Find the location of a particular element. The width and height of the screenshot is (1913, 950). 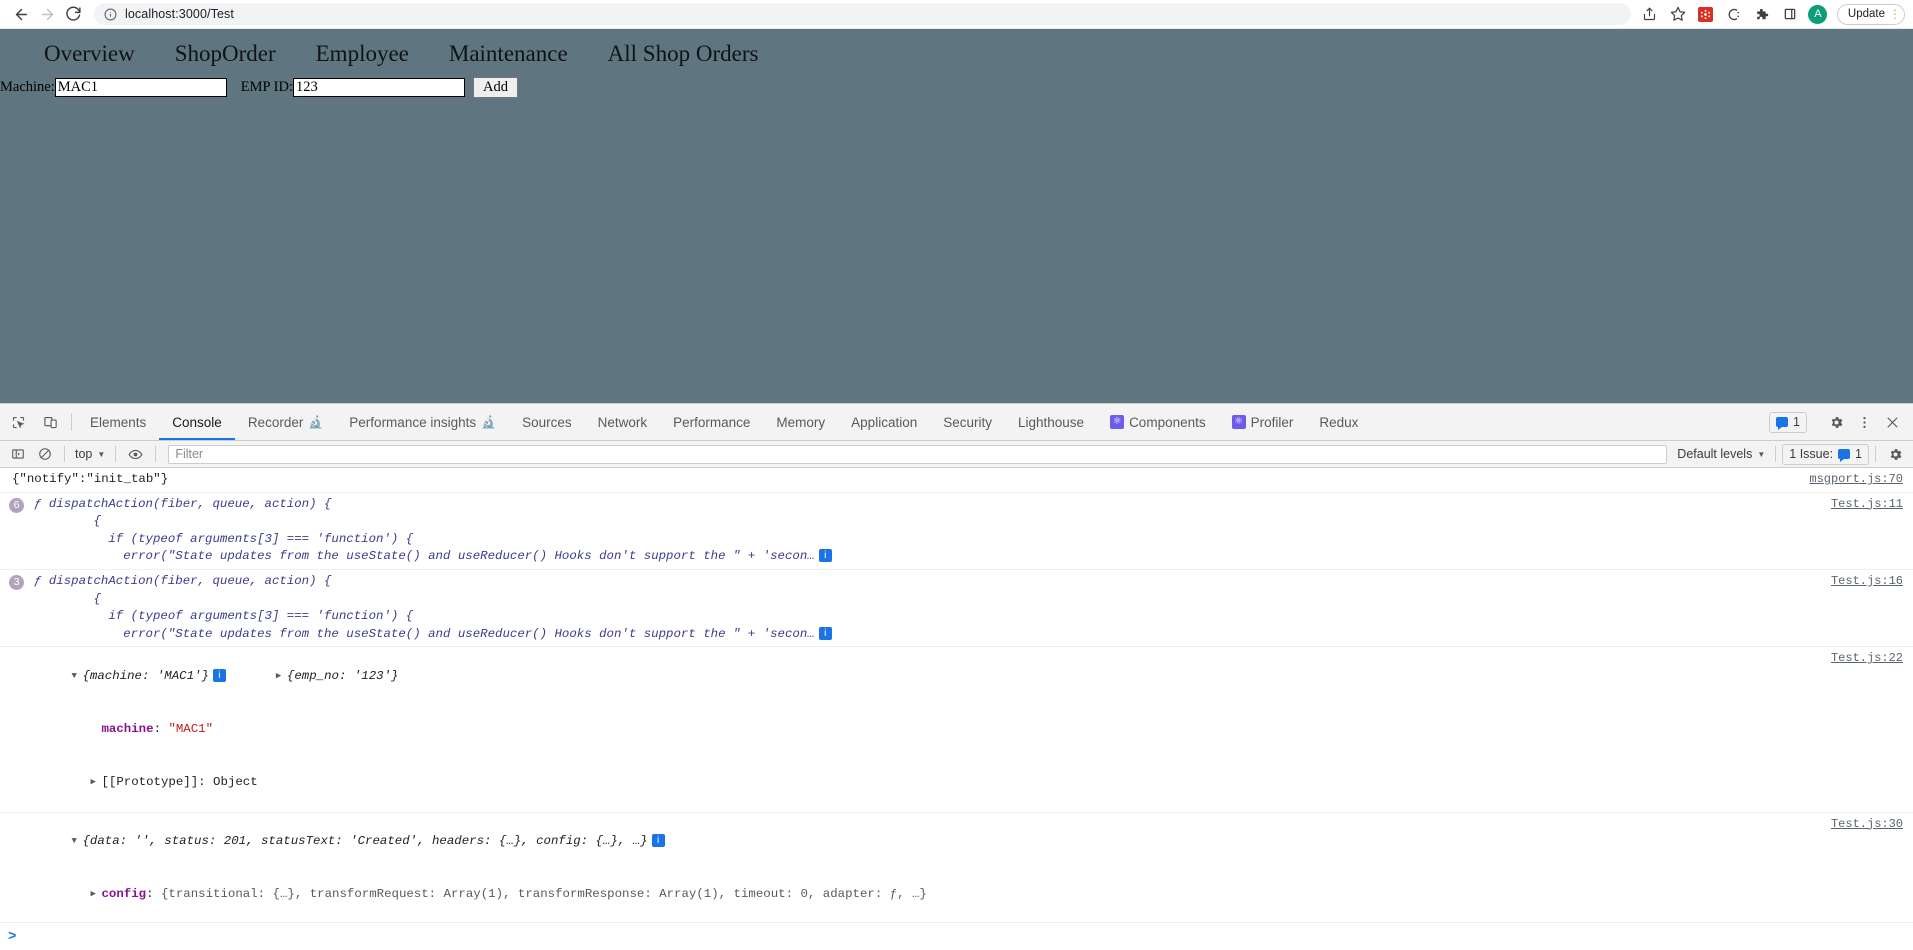

back-button is located at coordinates (21, 14).